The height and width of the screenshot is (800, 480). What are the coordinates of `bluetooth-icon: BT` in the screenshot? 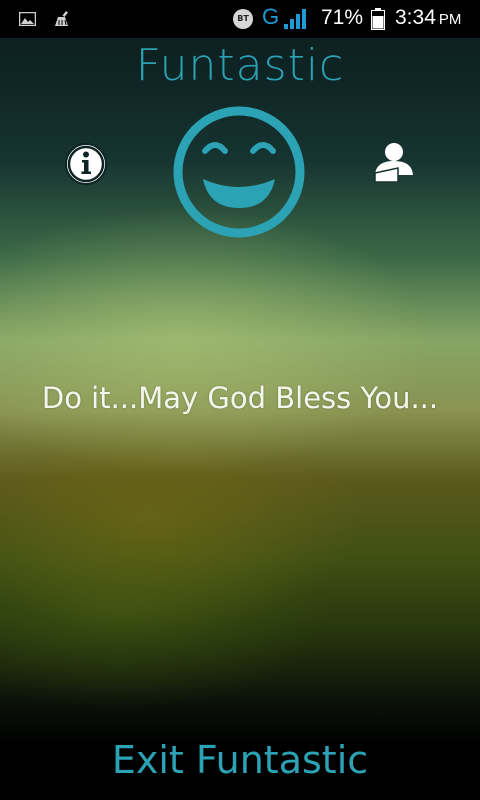 It's located at (243, 19).